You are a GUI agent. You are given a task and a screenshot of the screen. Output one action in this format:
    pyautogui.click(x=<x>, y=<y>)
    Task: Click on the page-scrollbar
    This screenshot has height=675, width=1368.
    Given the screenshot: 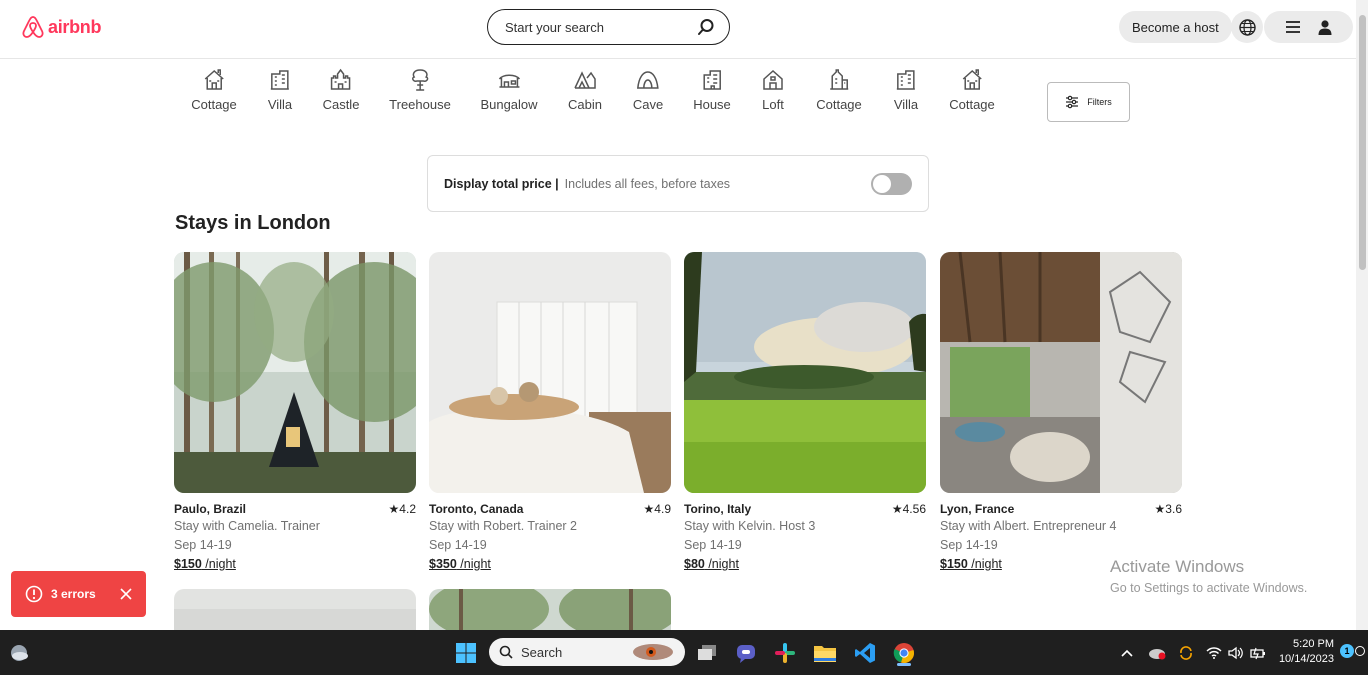 What is the action you would take?
    pyautogui.click(x=1362, y=315)
    